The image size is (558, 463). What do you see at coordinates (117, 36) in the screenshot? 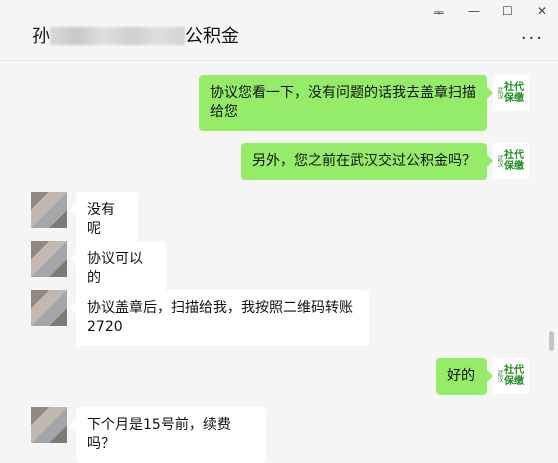
I see `redacted-name-blur` at bounding box center [117, 36].